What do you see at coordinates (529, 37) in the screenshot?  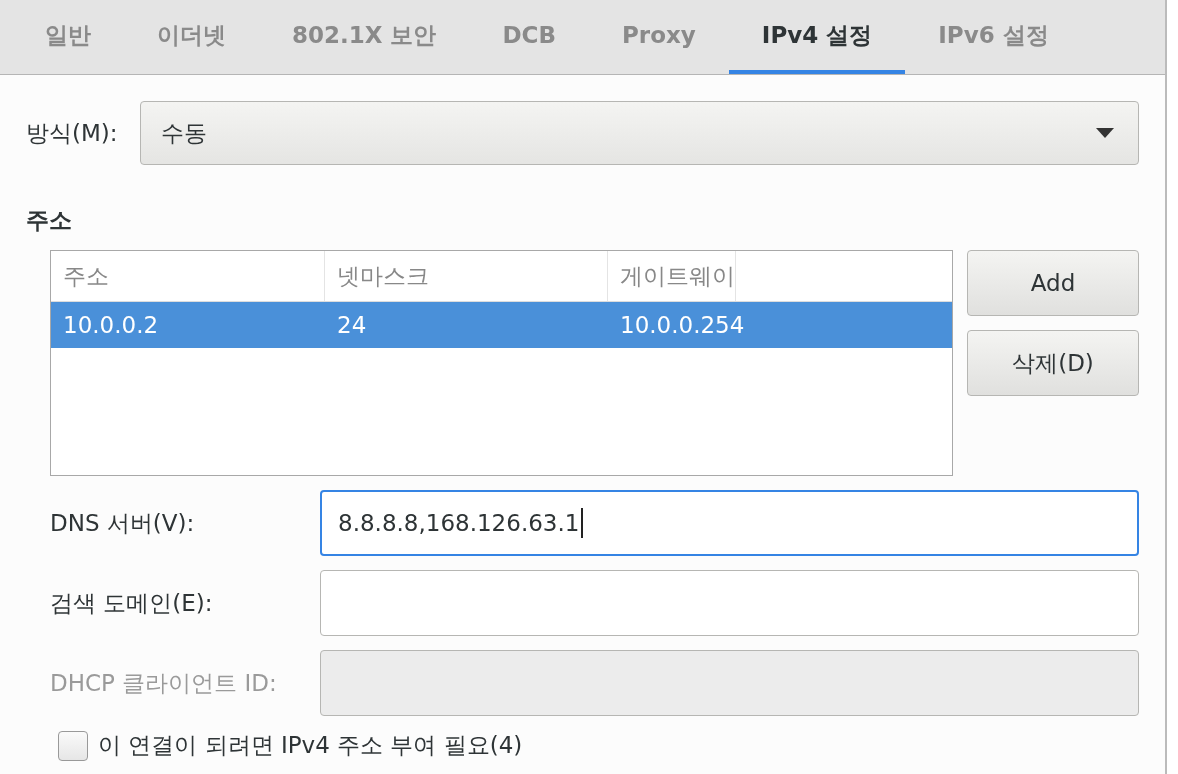 I see `tab: DCB` at bounding box center [529, 37].